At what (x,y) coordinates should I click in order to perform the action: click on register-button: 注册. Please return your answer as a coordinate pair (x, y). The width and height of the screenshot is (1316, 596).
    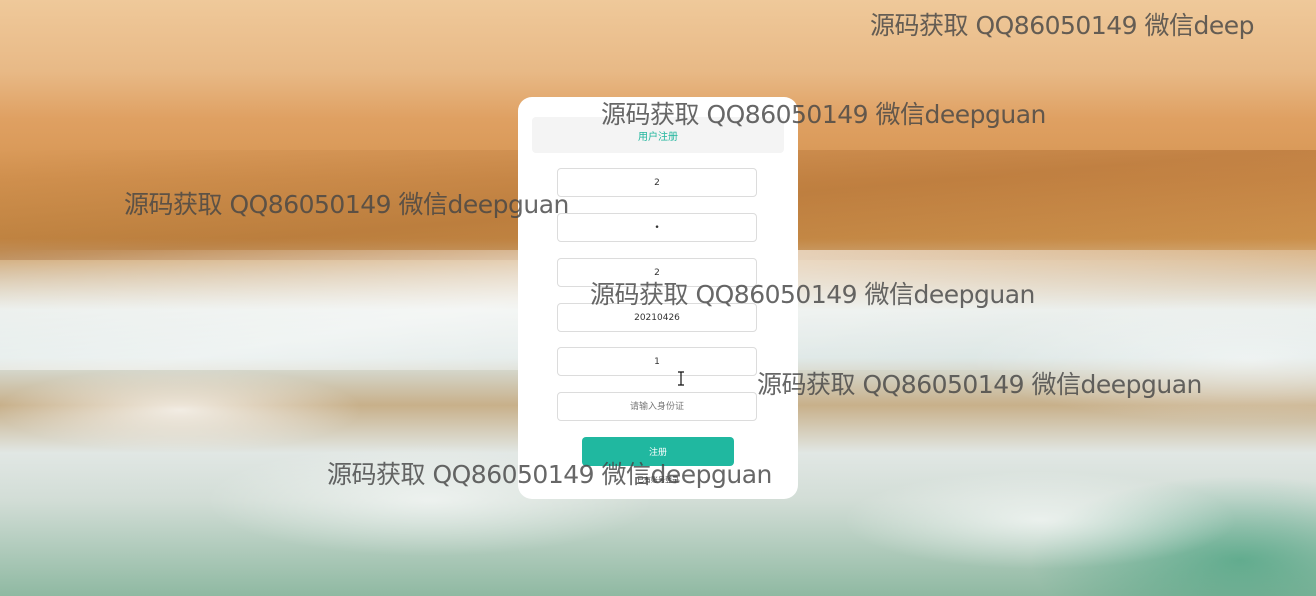
    Looking at the image, I should click on (658, 451).